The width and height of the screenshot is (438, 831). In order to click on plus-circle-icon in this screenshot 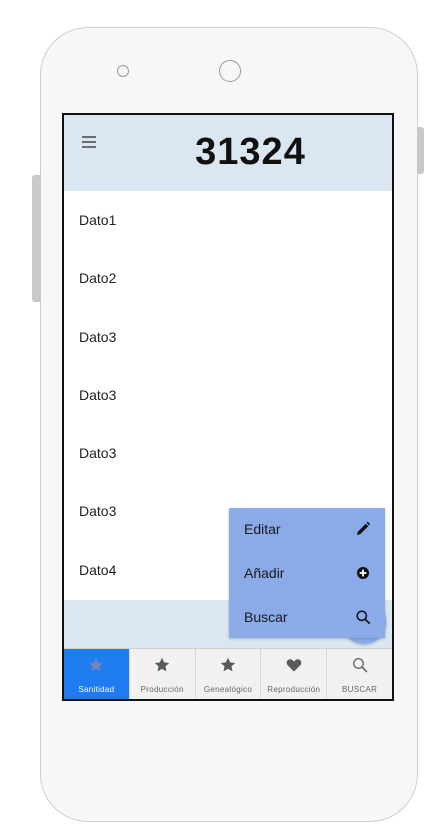, I will do `click(363, 573)`.